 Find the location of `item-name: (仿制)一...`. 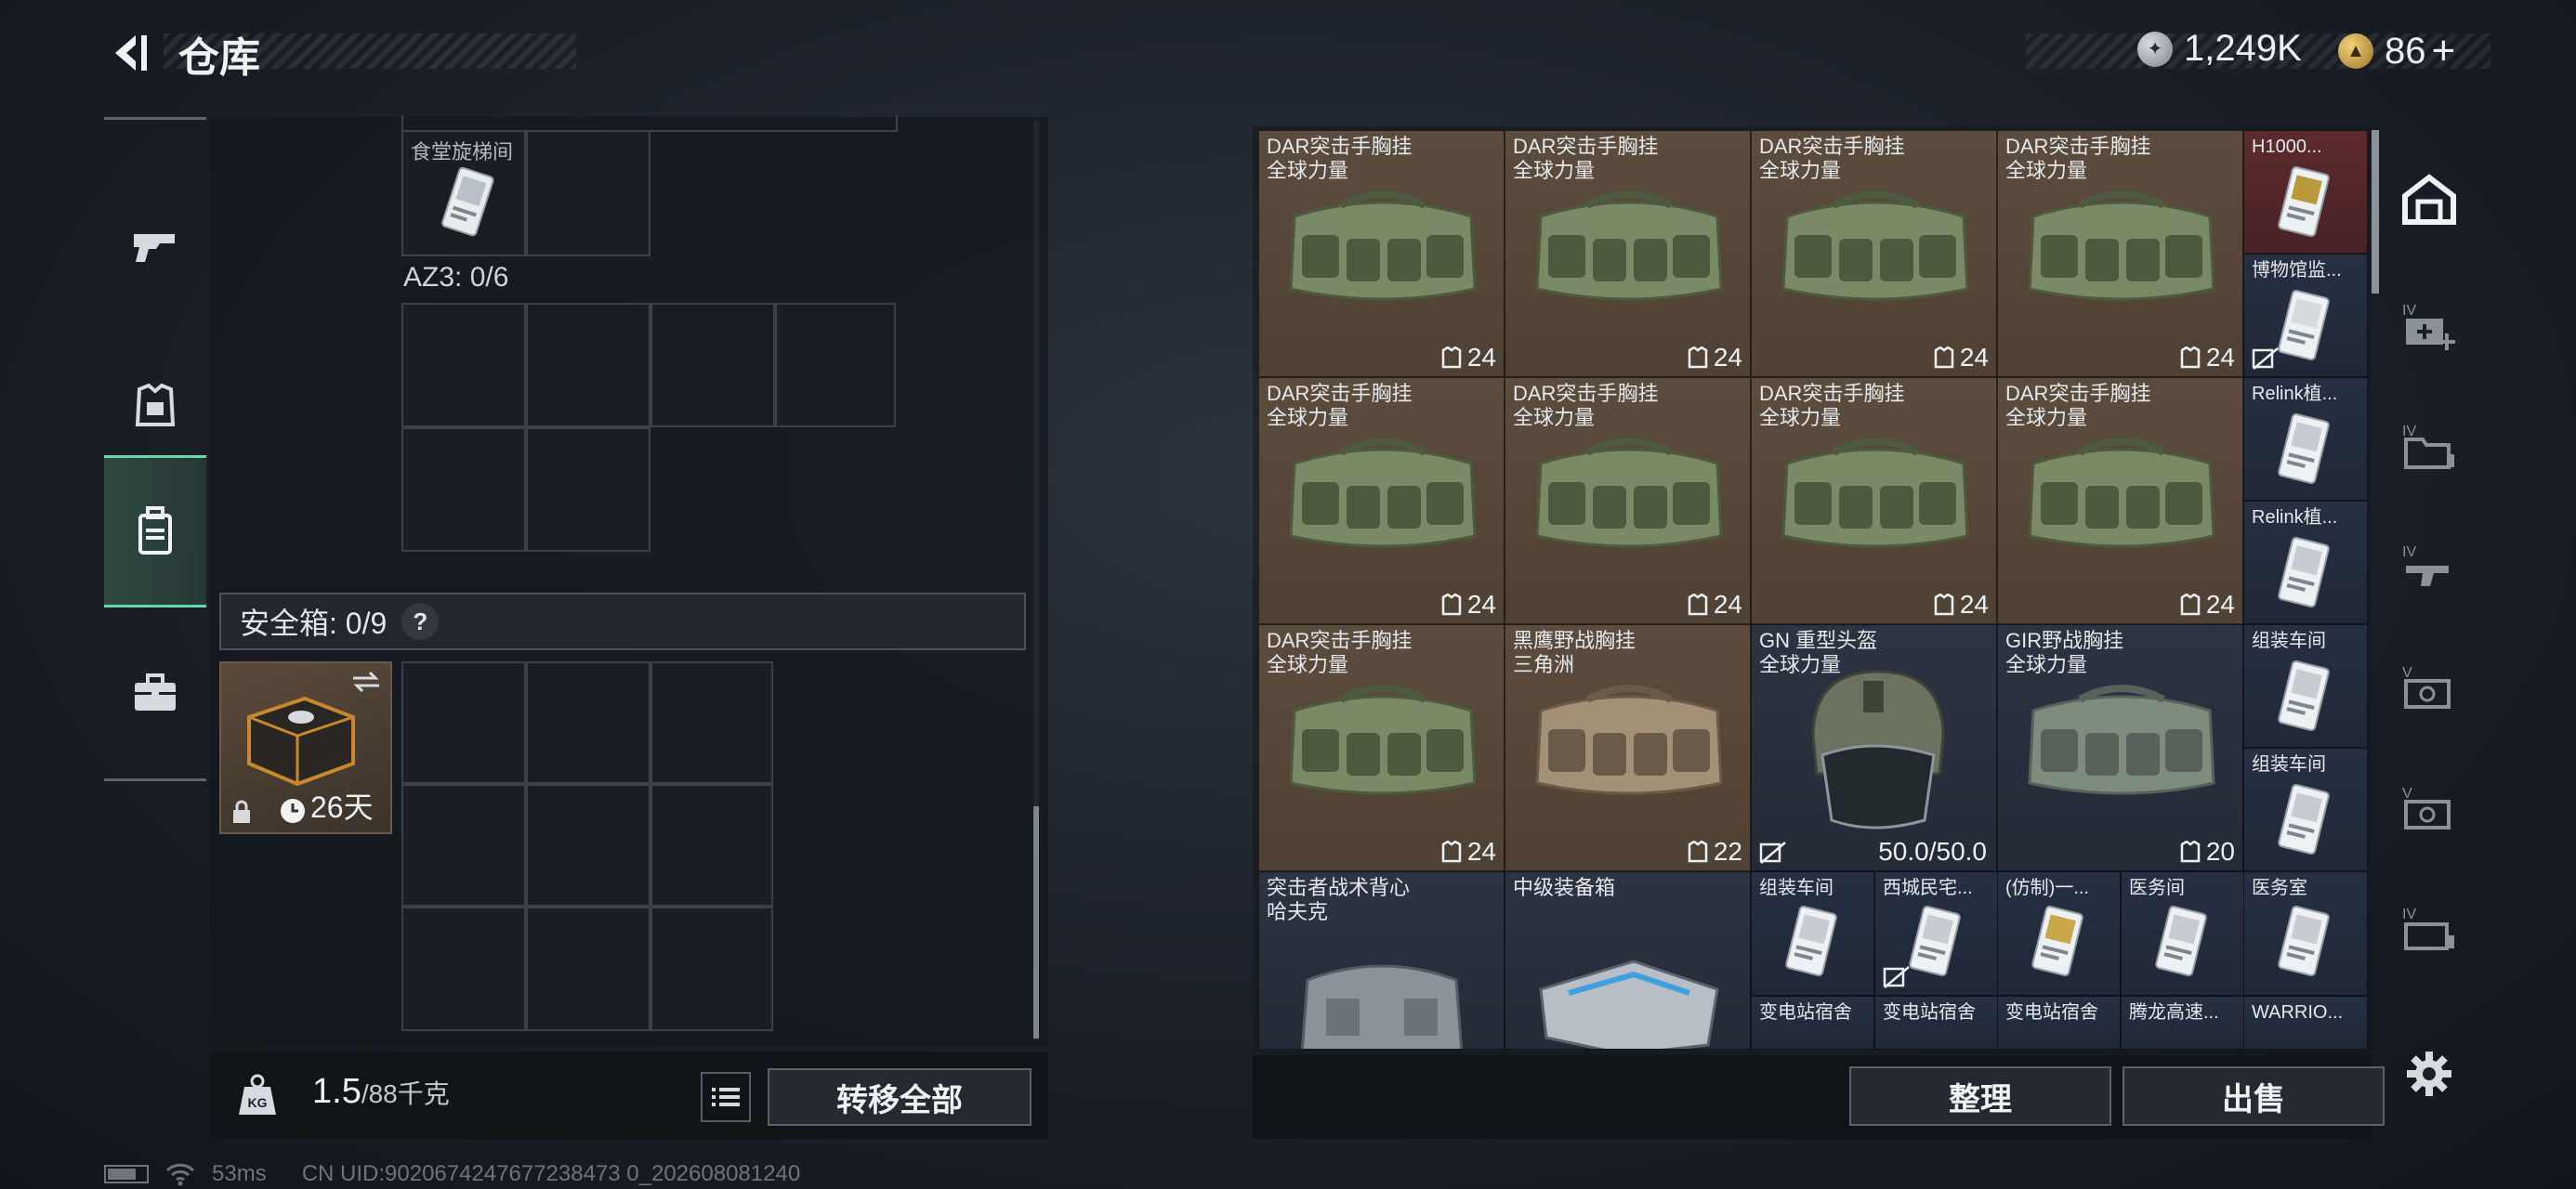

item-name: (仿制)一... is located at coordinates (2047, 888).